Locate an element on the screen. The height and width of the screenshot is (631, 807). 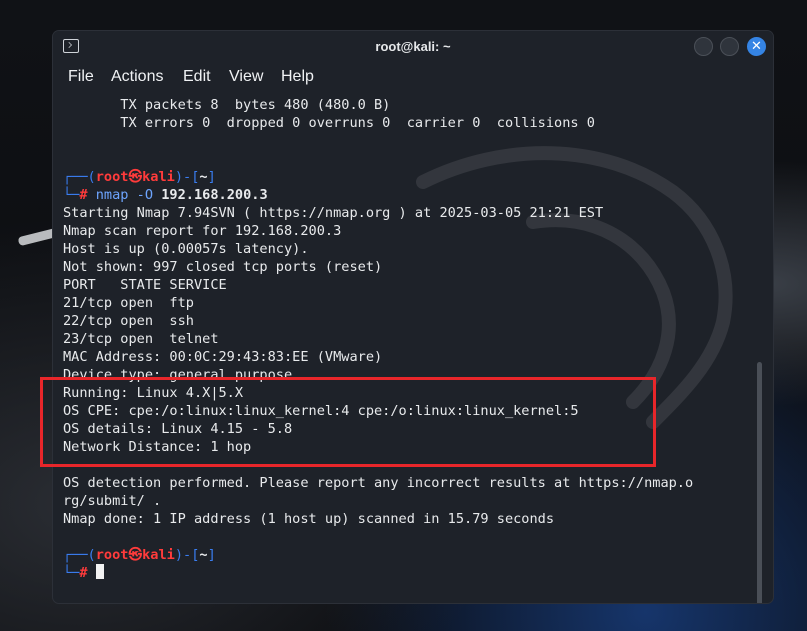
window-title: root@kali: ~ is located at coordinates (413, 46).